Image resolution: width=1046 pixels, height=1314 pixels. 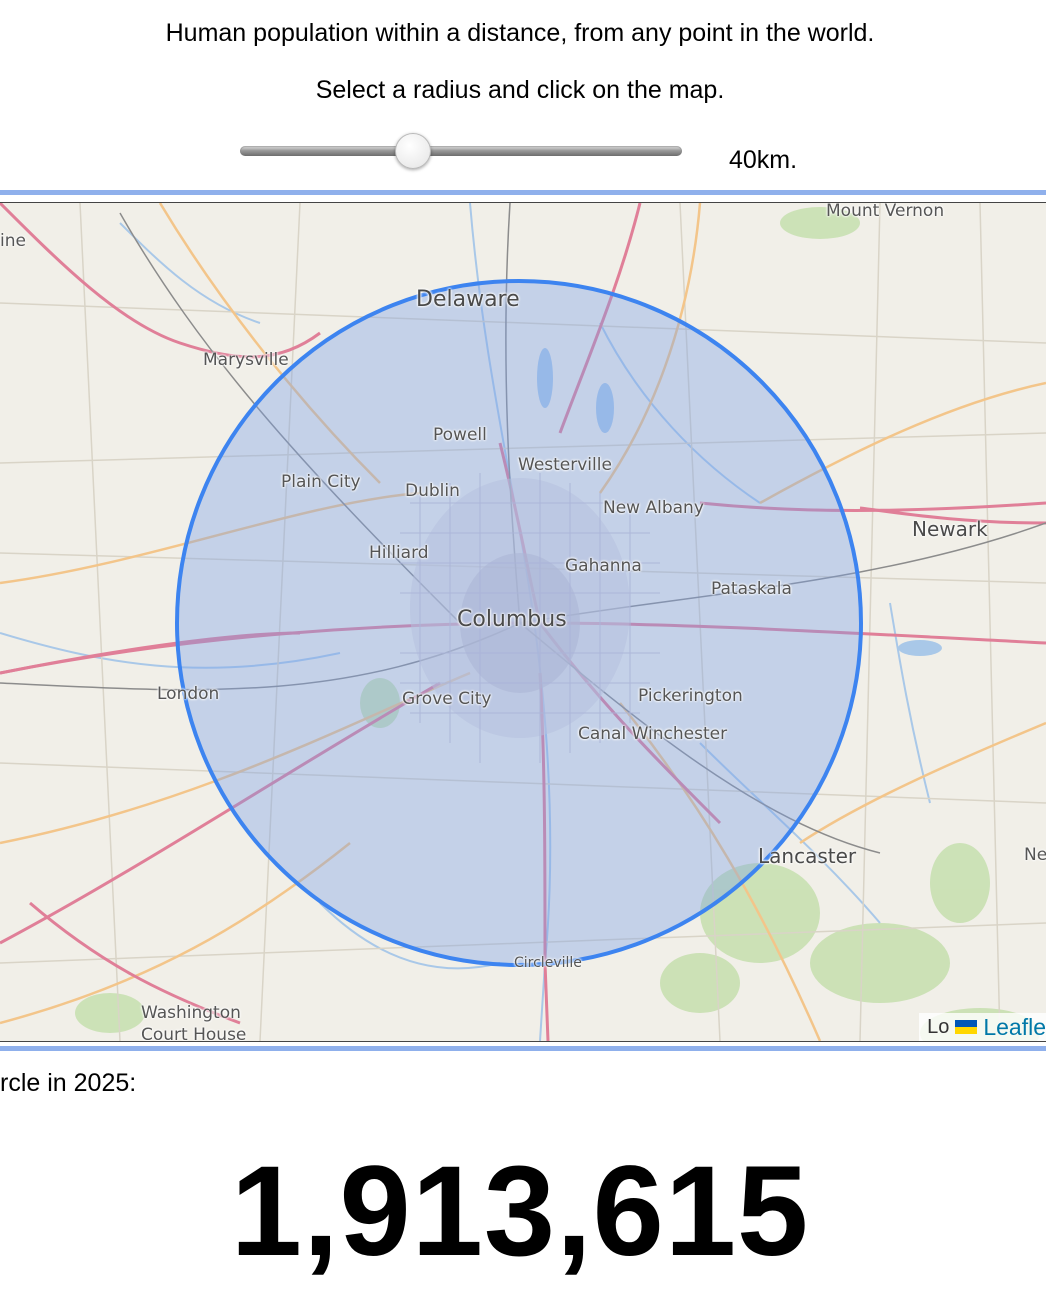 What do you see at coordinates (432, 491) in the screenshot?
I see `city-label-dublin: Dublin` at bounding box center [432, 491].